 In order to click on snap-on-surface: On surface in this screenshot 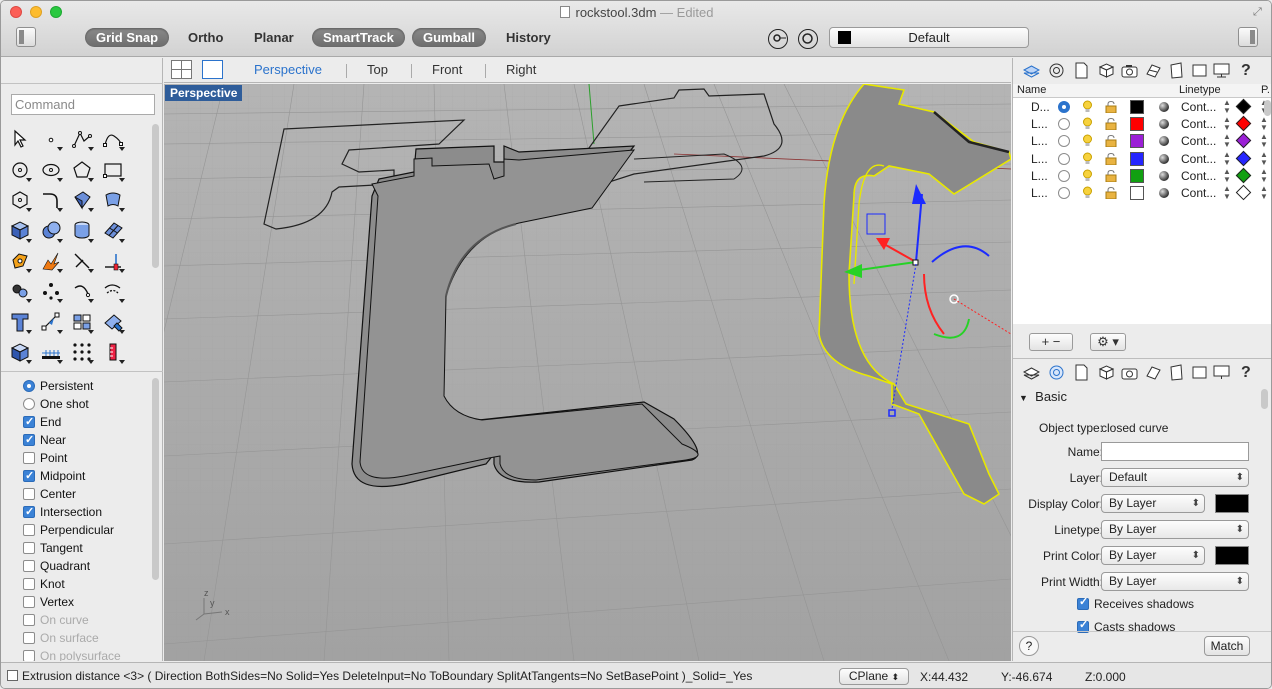, I will do `click(87, 638)`.